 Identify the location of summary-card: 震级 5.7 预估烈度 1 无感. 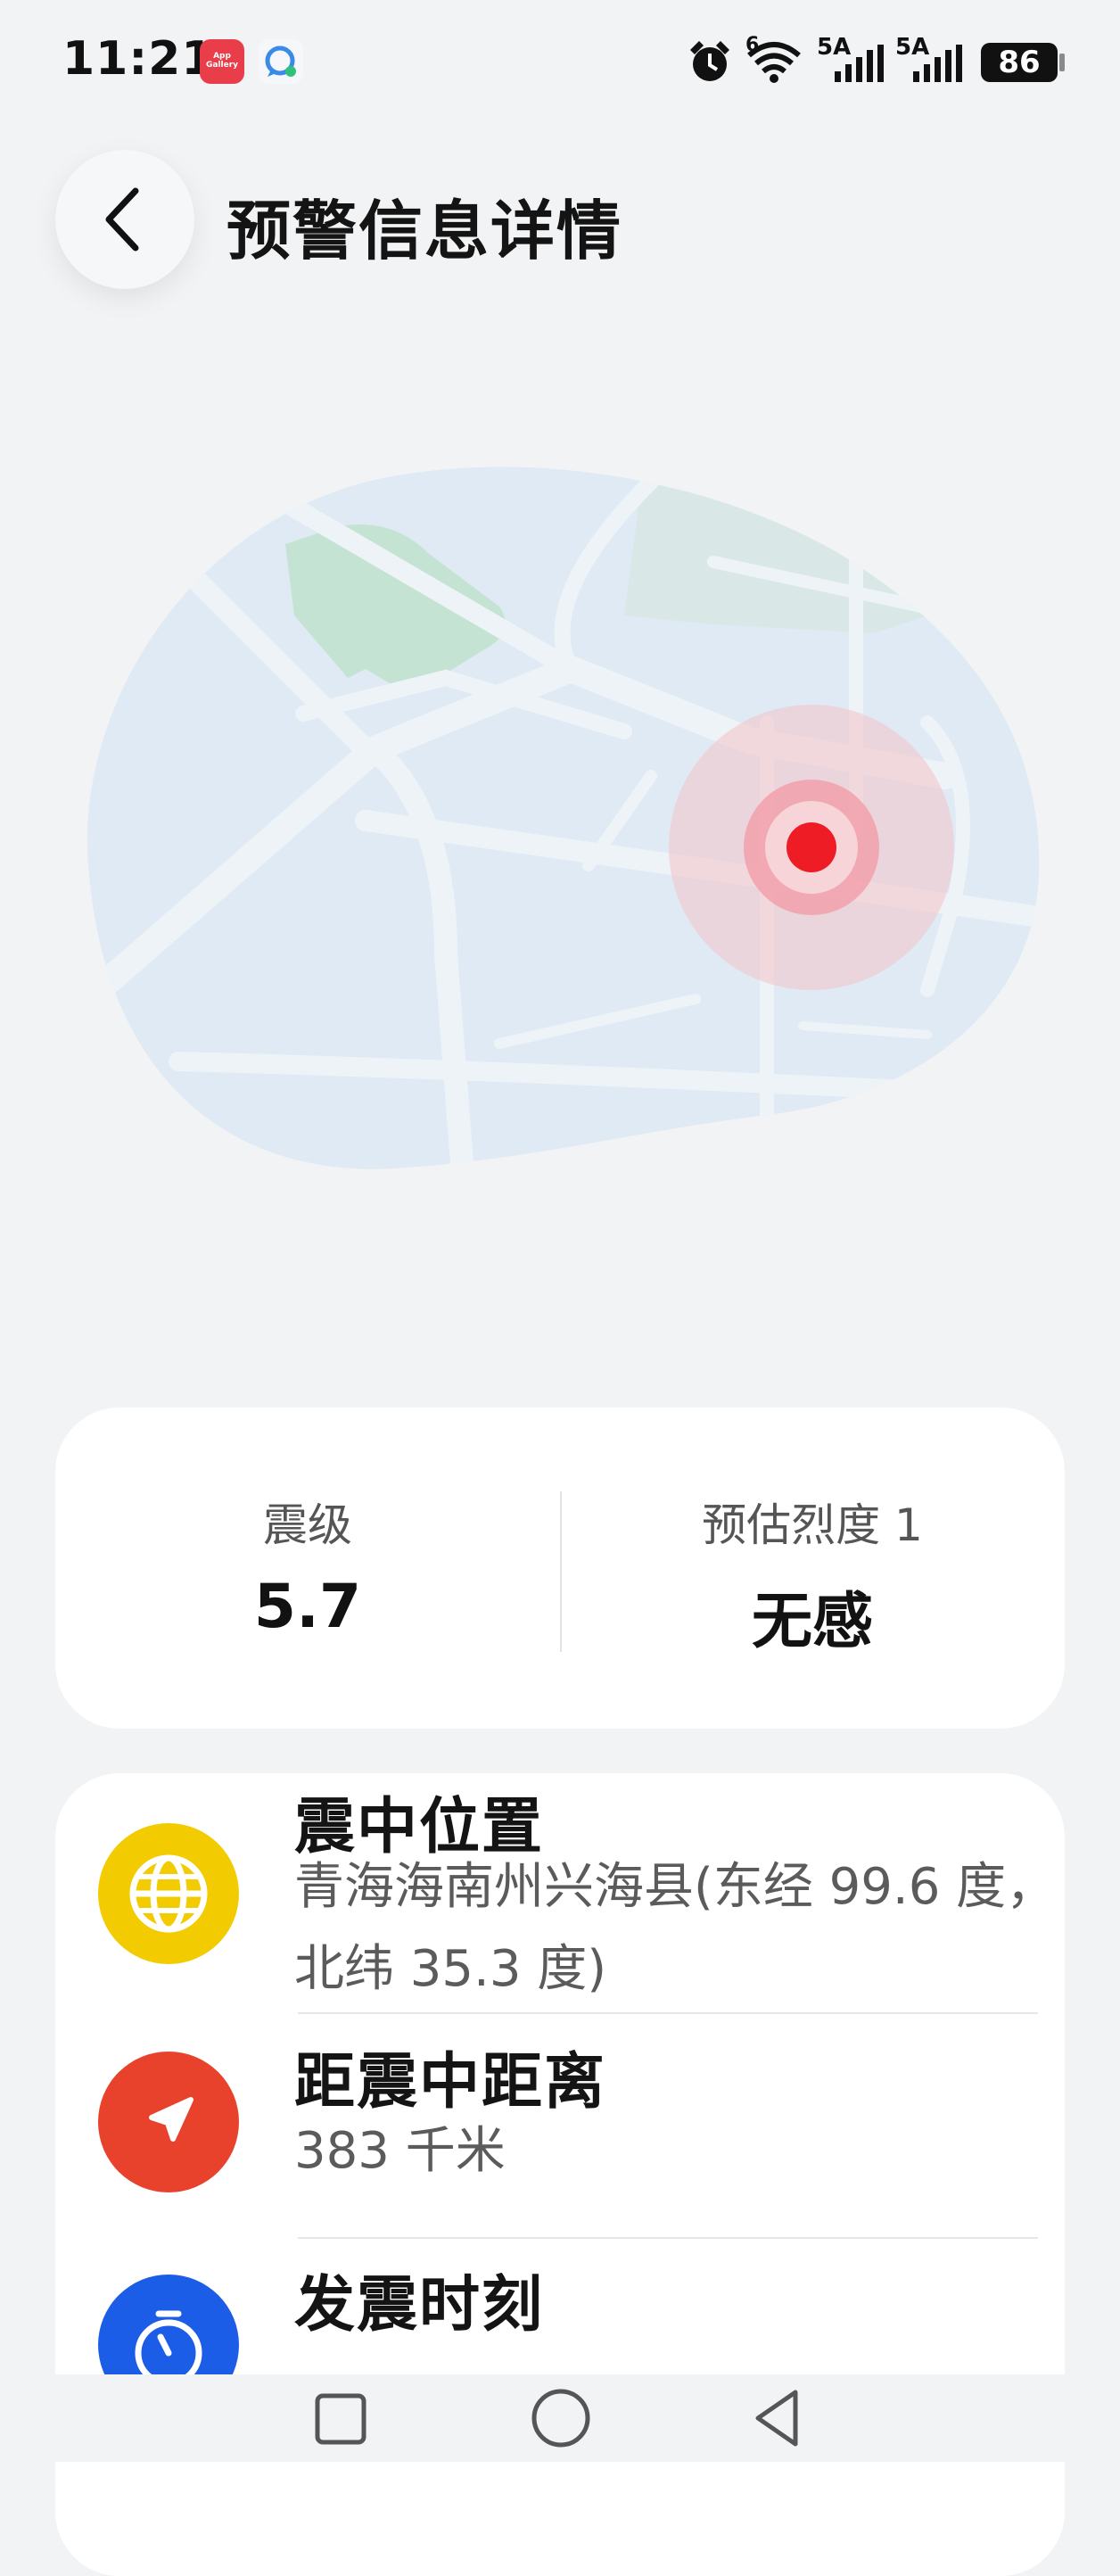
(560, 1569).